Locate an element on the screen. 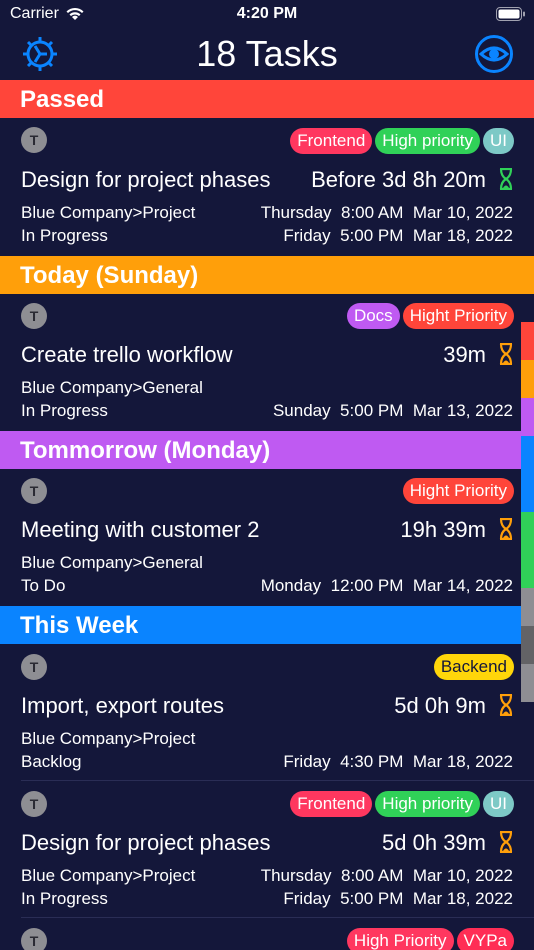  section-header-passed: Passed is located at coordinates (267, 99).